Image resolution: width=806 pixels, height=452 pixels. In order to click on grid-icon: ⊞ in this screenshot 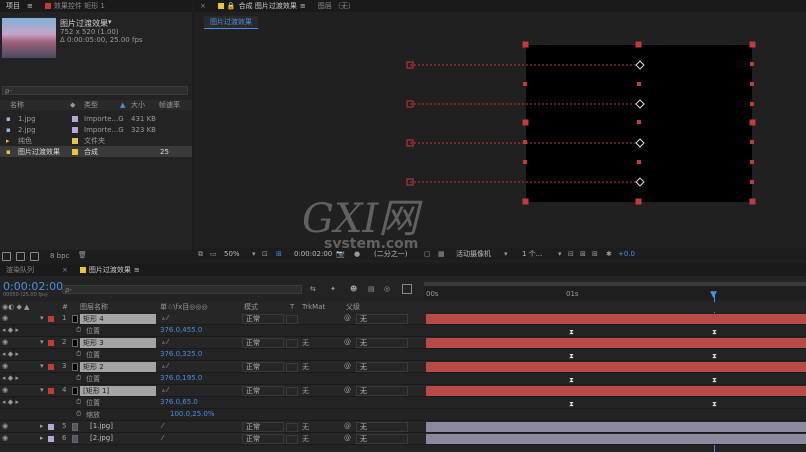, I will do `click(279, 254)`.